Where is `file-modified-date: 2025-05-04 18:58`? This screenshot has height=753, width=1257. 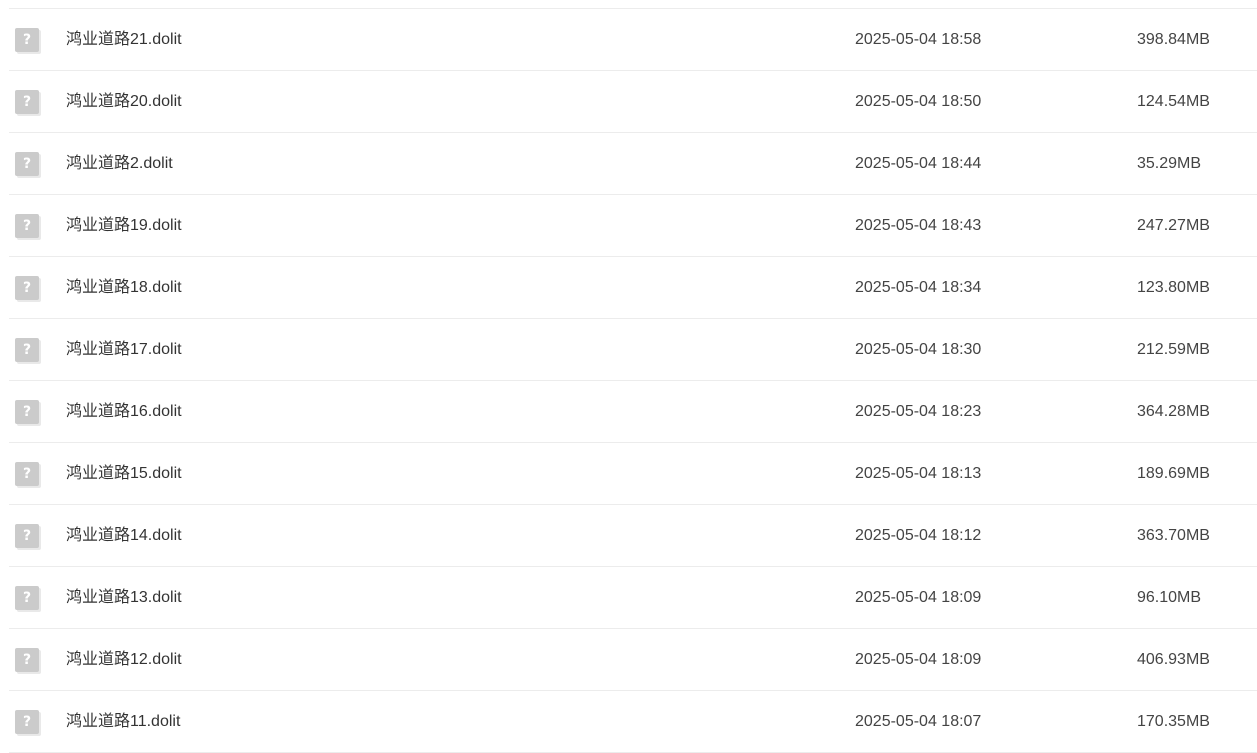
file-modified-date: 2025-05-04 18:58 is located at coordinates (918, 39).